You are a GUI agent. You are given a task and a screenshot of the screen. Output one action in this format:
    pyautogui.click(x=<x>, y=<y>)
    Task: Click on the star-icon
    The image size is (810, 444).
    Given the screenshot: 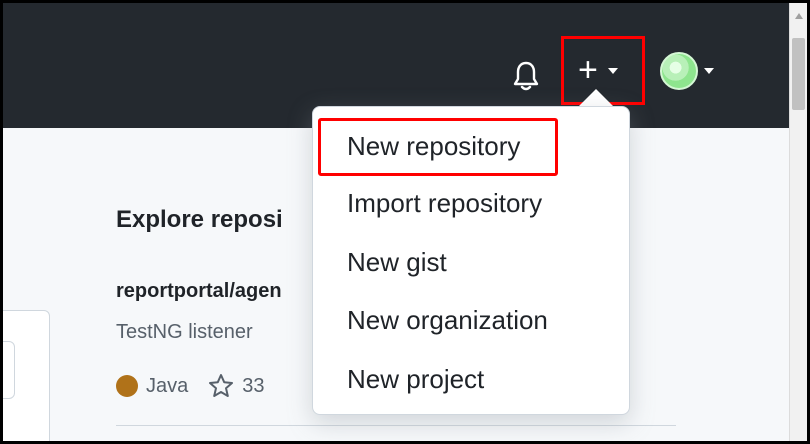 What is the action you would take?
    pyautogui.click(x=221, y=386)
    